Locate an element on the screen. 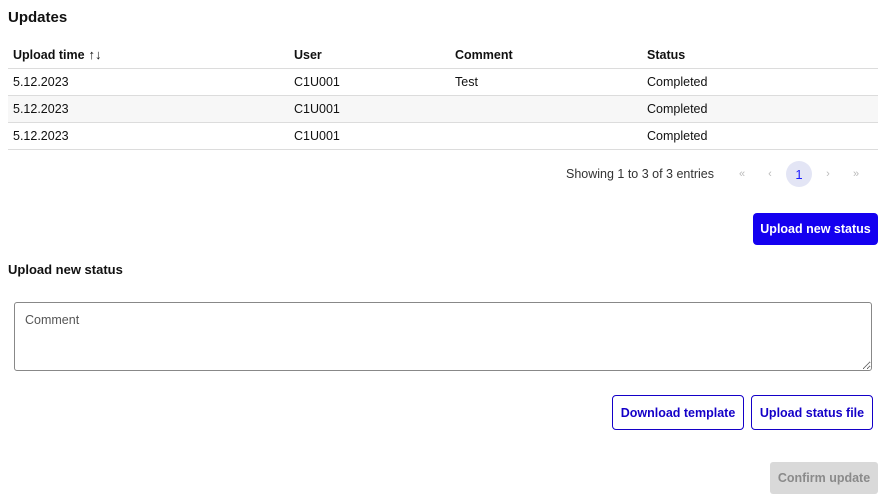 The width and height of the screenshot is (892, 504). column-label: Upload time is located at coordinates (49, 55).